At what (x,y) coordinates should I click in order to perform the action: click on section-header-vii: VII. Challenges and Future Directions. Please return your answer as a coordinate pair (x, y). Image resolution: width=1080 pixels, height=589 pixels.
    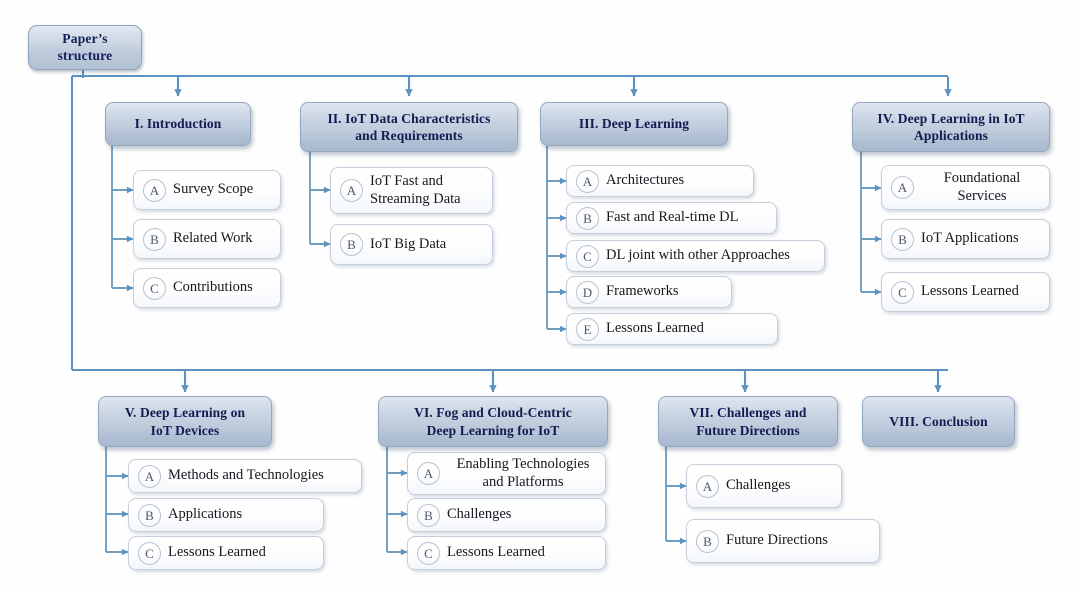
    Looking at the image, I should click on (748, 421).